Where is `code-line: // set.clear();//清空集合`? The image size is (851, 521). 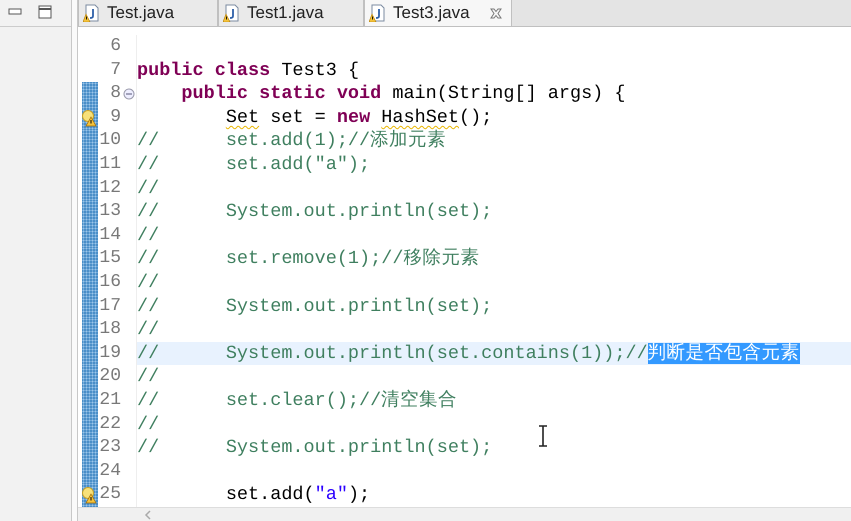 code-line: // set.clear();//清空集合 is located at coordinates (297, 400).